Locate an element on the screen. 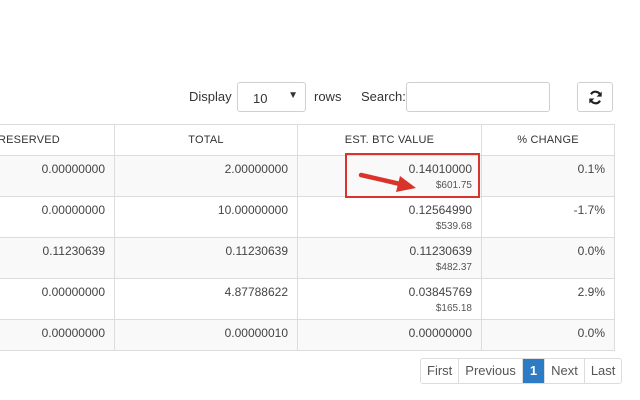  search-label: Search: is located at coordinates (383, 96).